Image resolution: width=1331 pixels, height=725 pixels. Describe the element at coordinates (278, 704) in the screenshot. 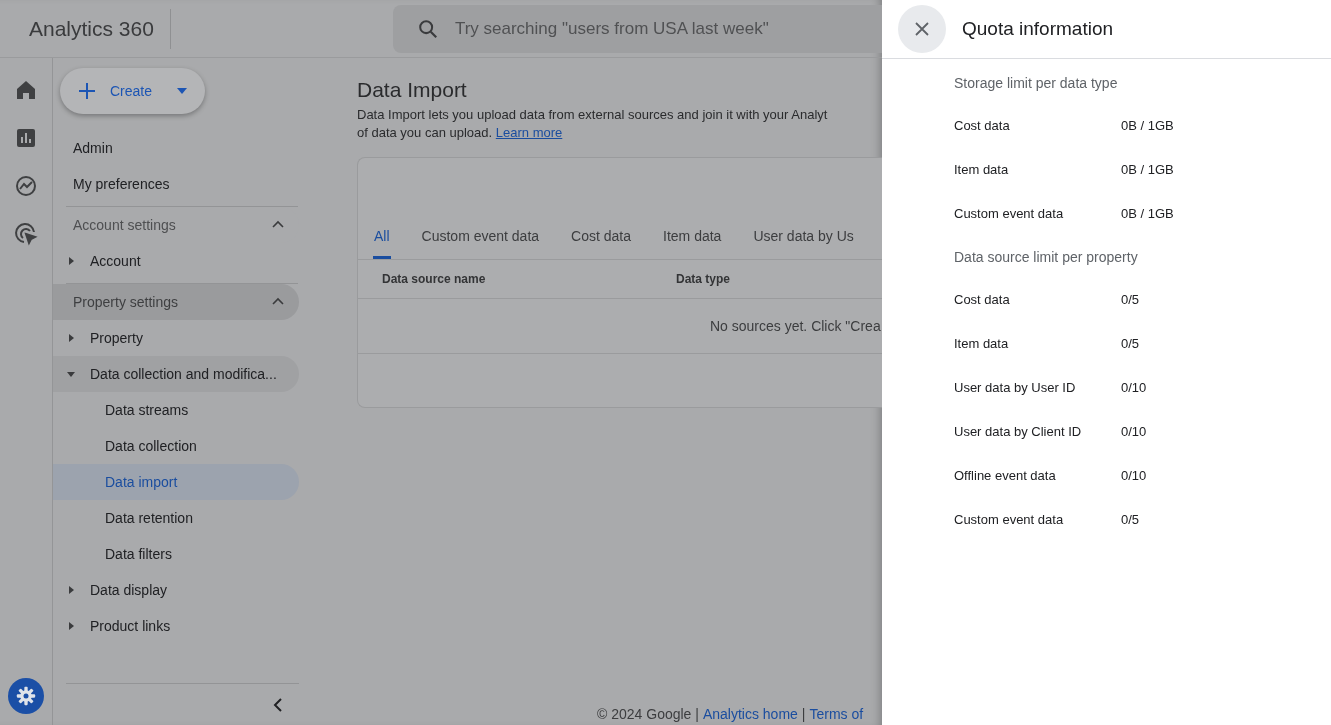

I see `chevron-left-icon` at that location.